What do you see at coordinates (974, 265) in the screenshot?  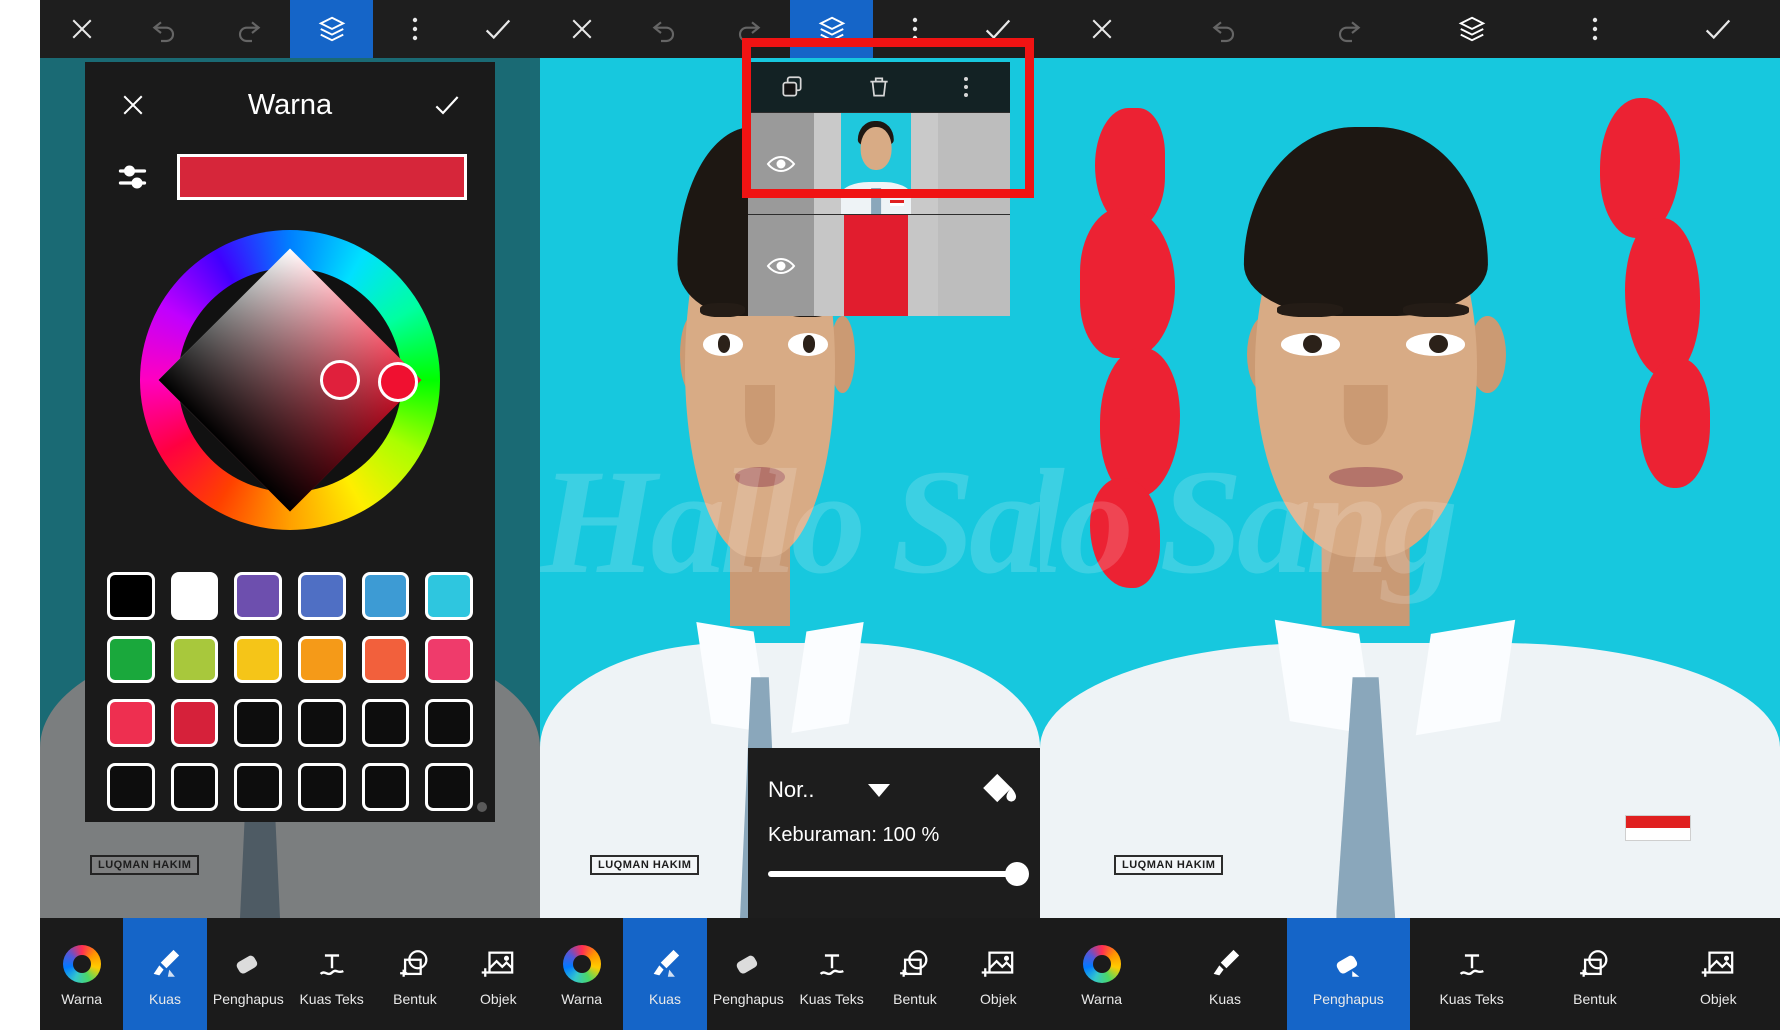 I see `layer-thumb-pad` at bounding box center [974, 265].